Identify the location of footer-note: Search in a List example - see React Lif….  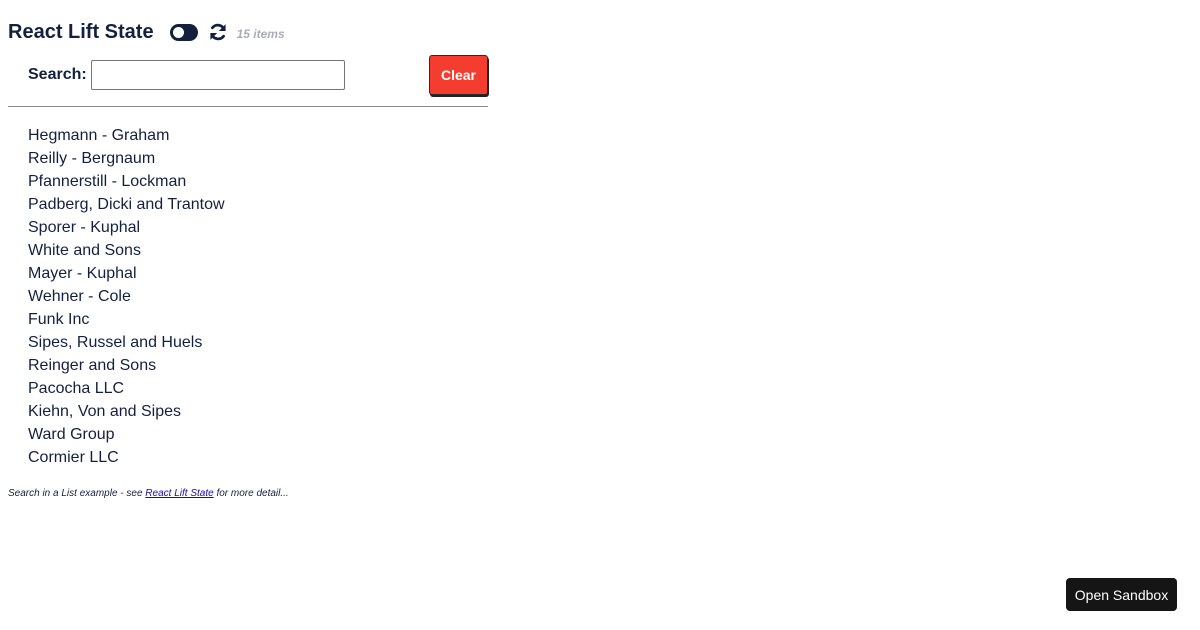
(248, 493).